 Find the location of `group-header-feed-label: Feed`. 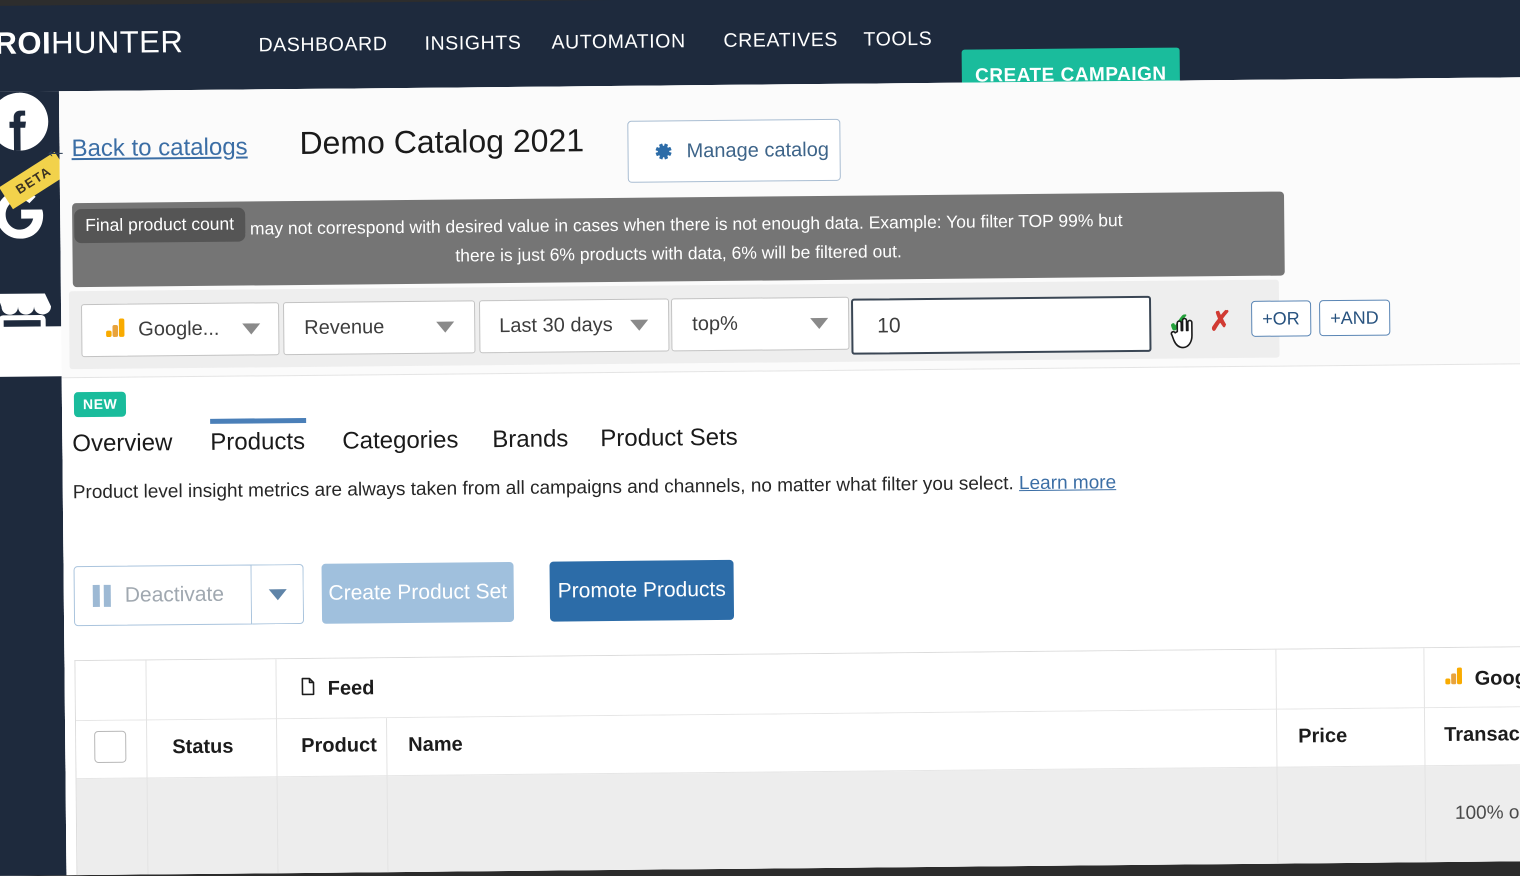

group-header-feed-label: Feed is located at coordinates (351, 688).